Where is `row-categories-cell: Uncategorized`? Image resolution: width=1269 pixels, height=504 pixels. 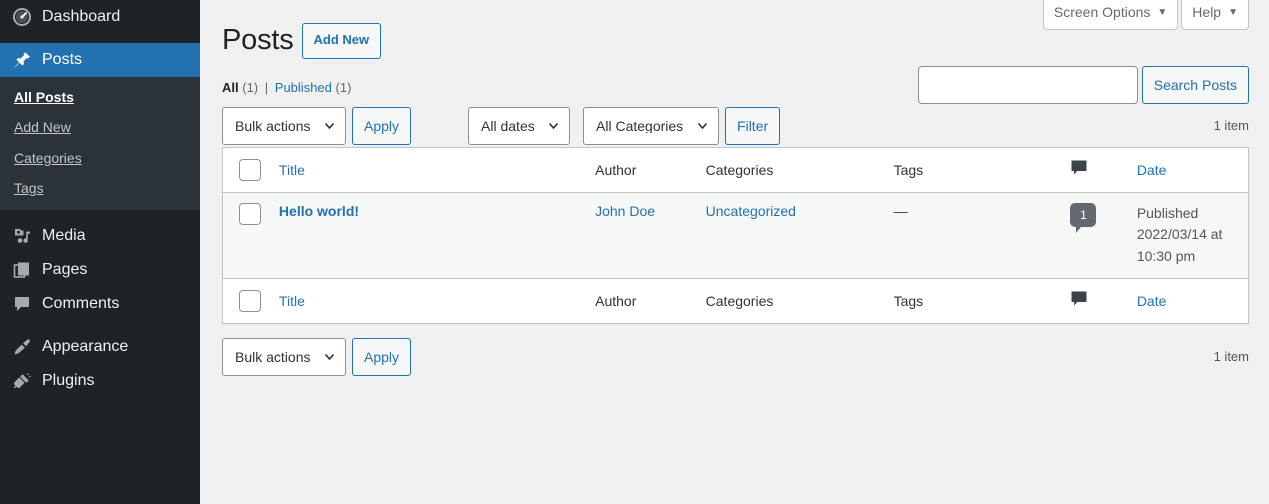
row-categories-cell: Uncategorized is located at coordinates (790, 235).